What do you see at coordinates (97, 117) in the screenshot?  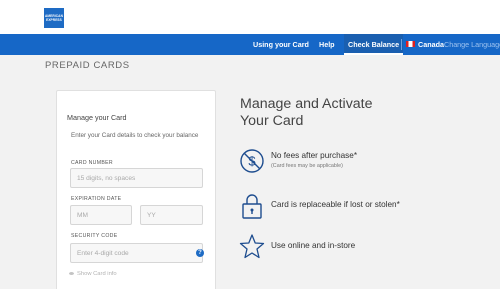 I see `form-title: Manage your Card` at bounding box center [97, 117].